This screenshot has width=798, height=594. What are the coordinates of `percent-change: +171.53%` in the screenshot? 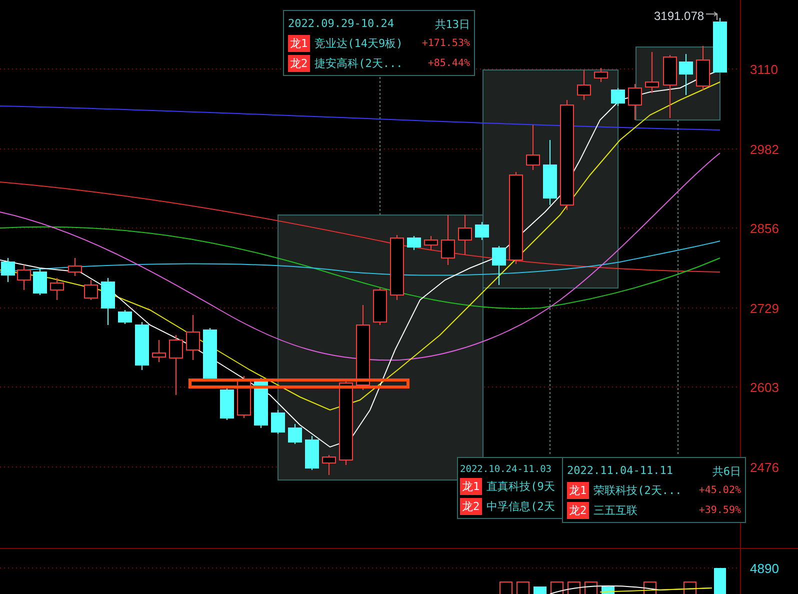 It's located at (446, 43).